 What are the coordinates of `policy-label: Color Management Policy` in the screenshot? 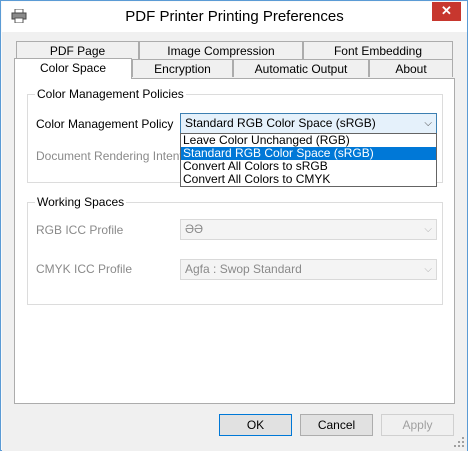 It's located at (105, 124).